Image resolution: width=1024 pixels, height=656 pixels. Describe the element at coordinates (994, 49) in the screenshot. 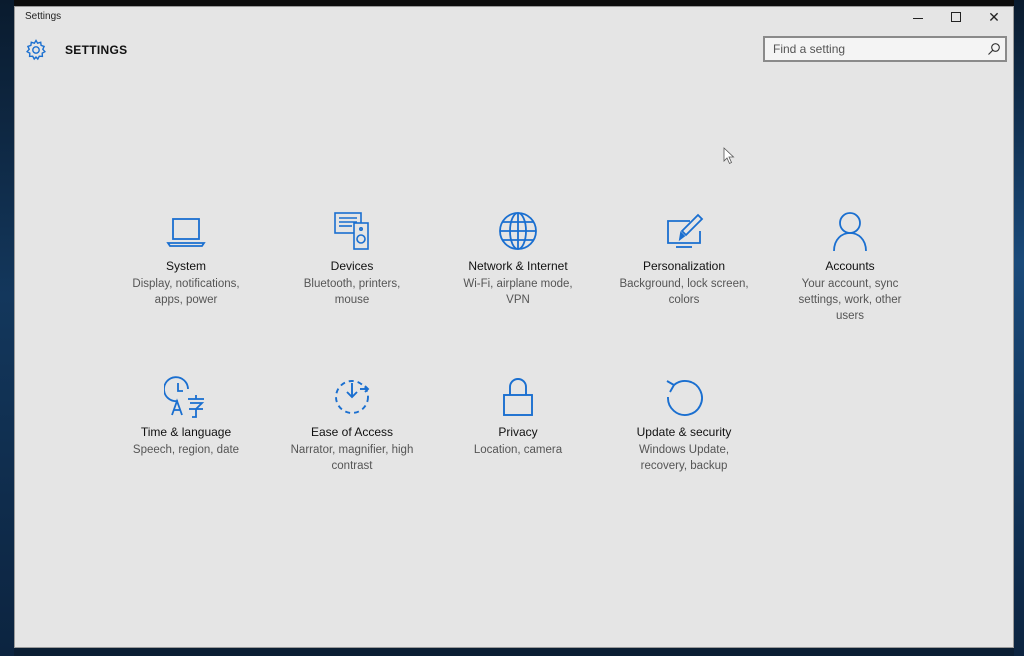

I see `search-icon` at that location.